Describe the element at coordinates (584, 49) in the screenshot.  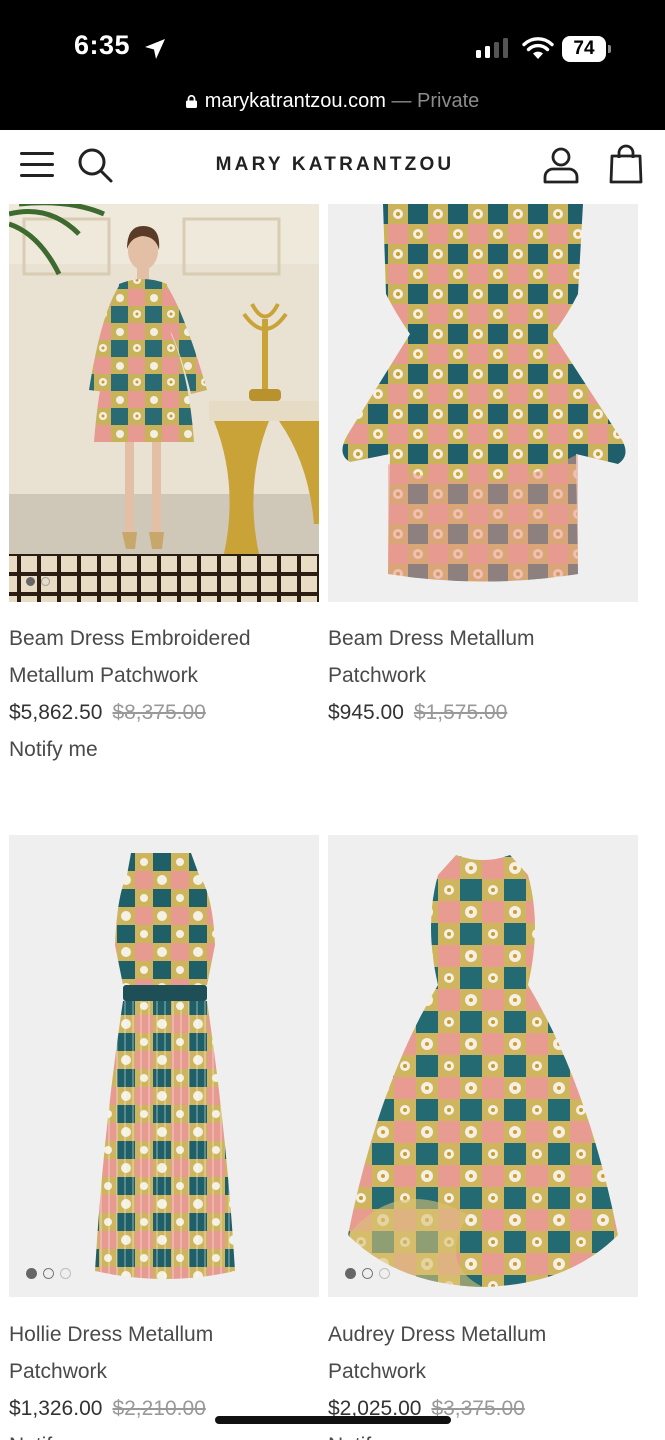
I see `battery-level: 74` at that location.